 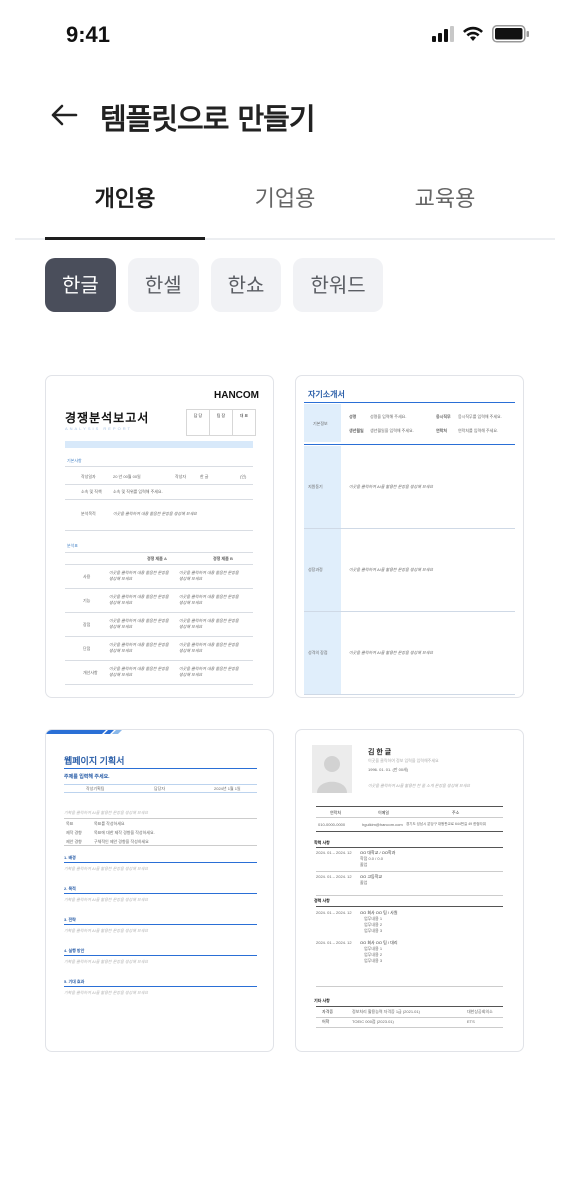 I want to click on title-band, so click(x=159, y=444).